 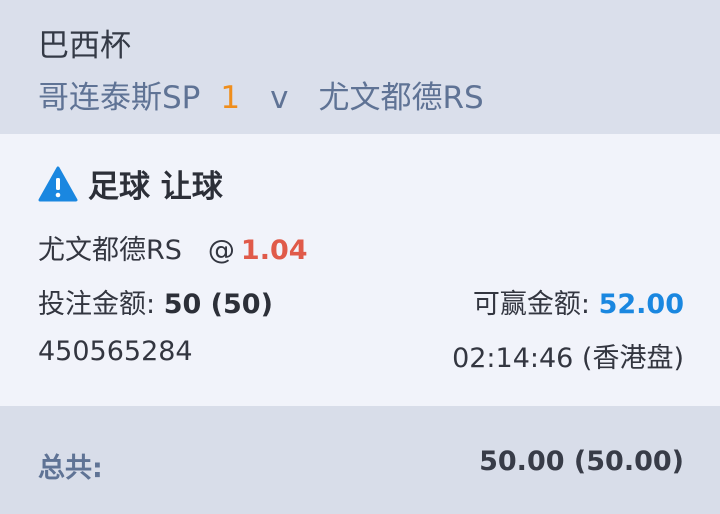 What do you see at coordinates (274, 250) in the screenshot?
I see `odds-value: 1.04` at bounding box center [274, 250].